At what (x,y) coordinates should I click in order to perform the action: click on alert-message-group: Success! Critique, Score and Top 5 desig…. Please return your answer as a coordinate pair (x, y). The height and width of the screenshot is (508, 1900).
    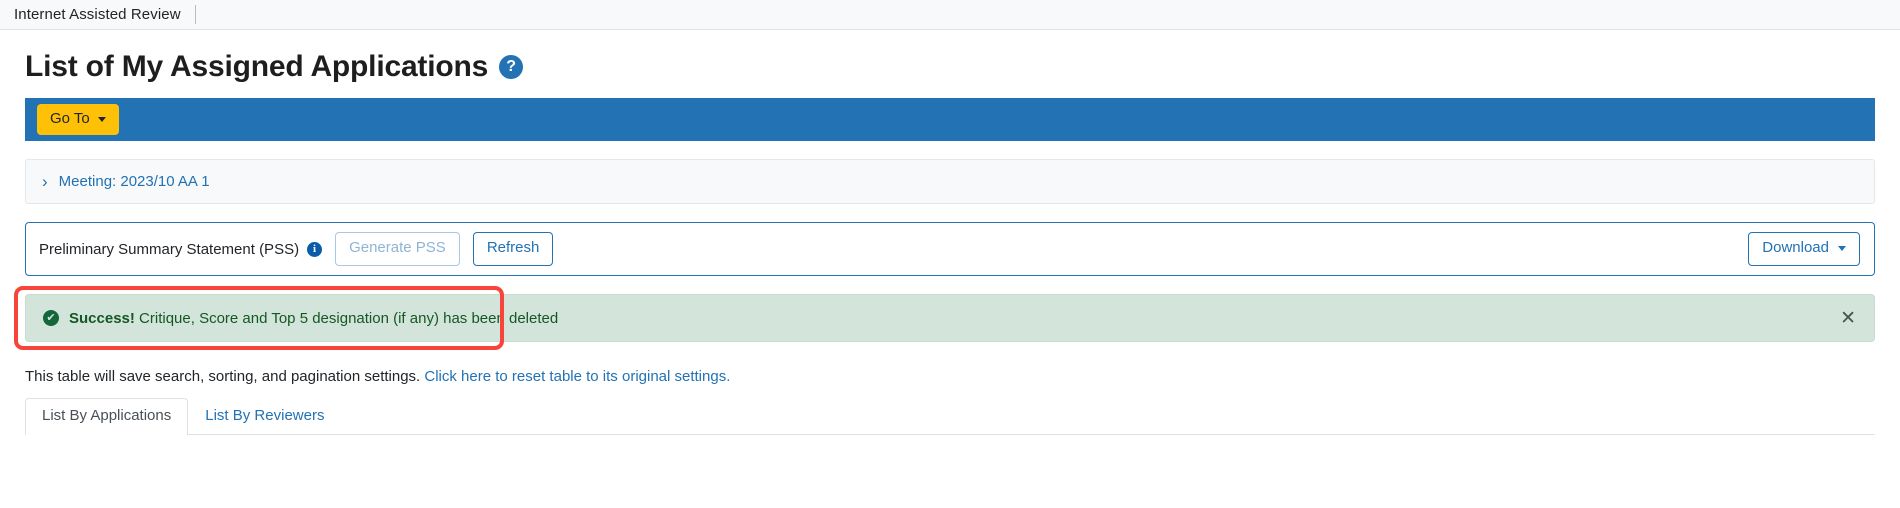
    Looking at the image, I should click on (313, 318).